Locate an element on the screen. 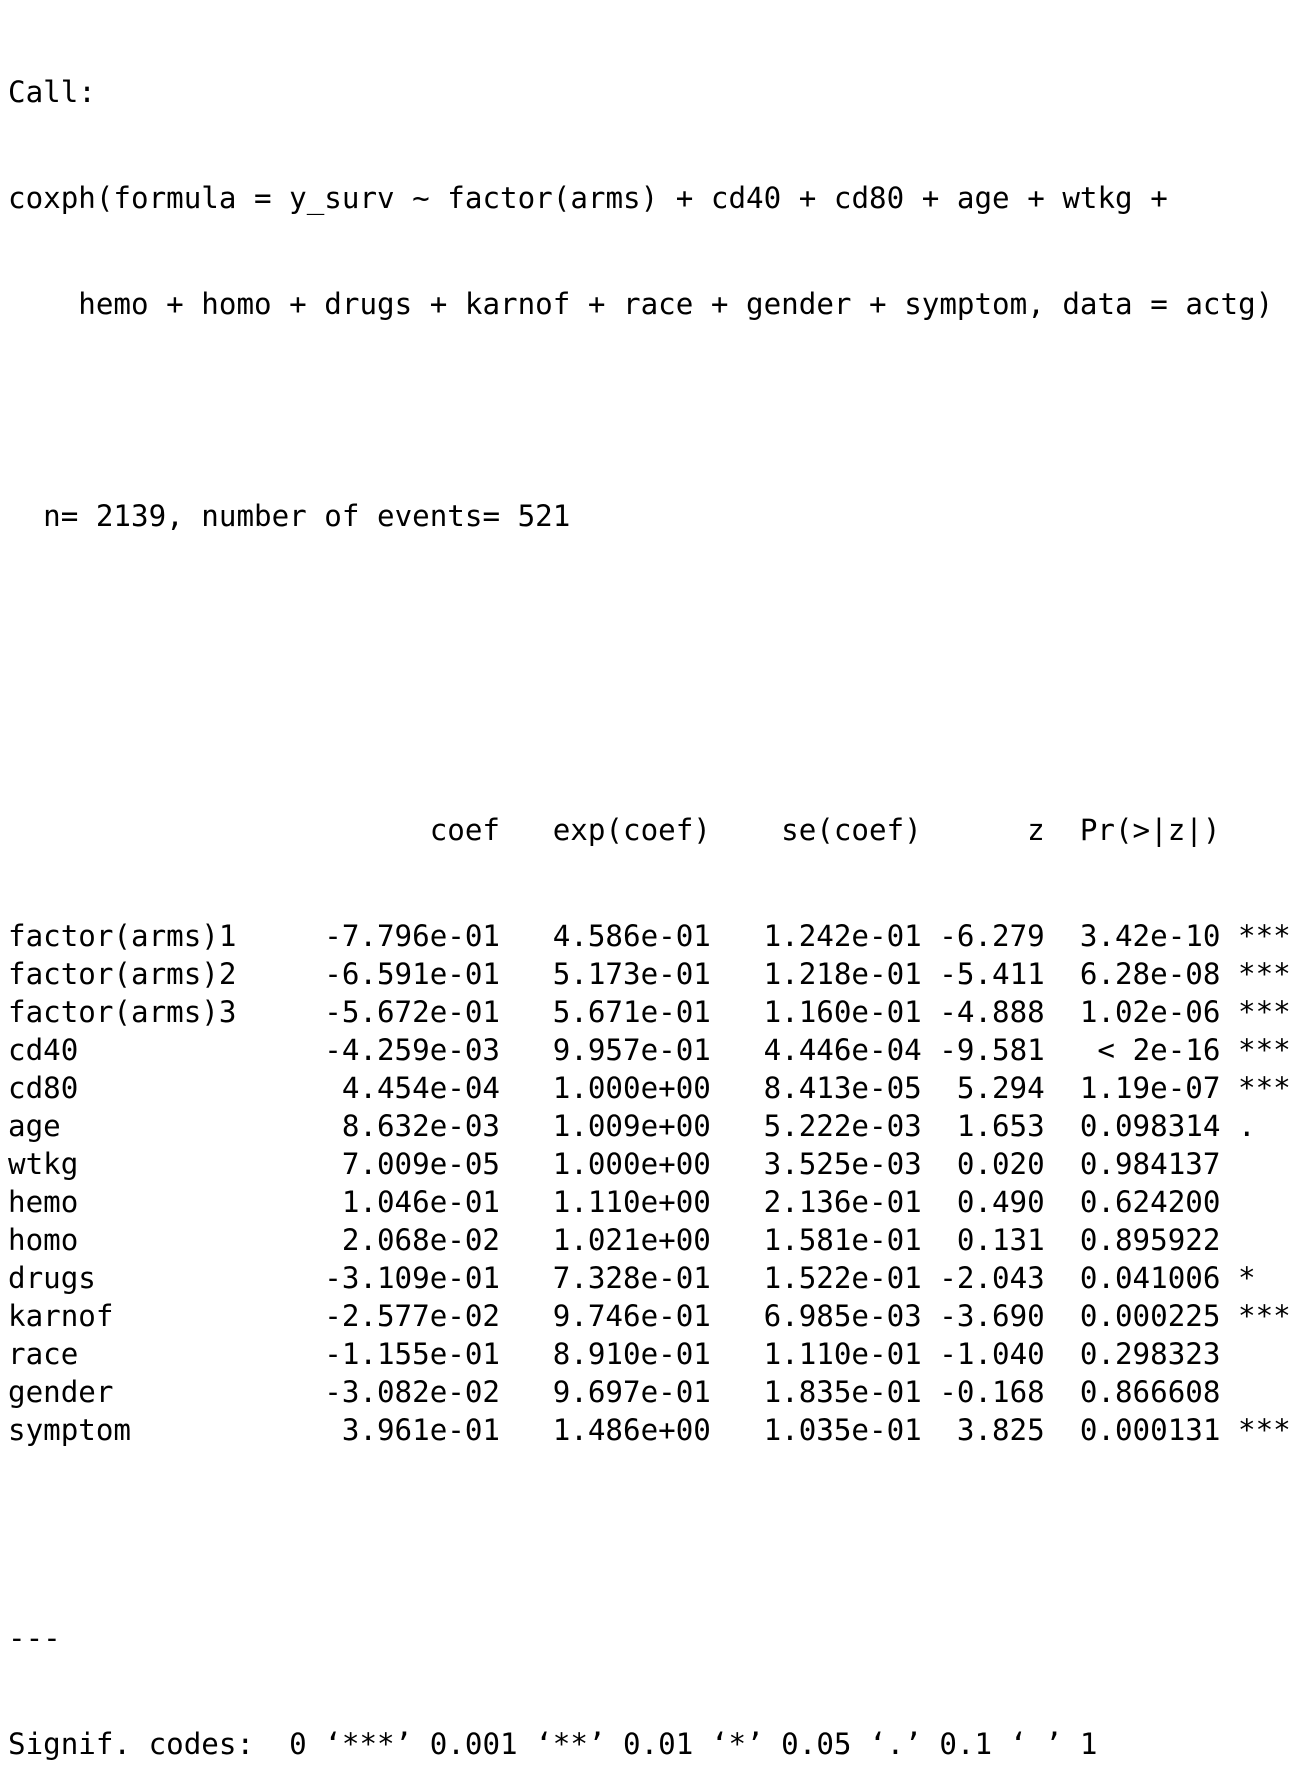 This screenshot has height=1776, width=1308. row-exp-coef: 9.957e-01 is located at coordinates (631, 1050).